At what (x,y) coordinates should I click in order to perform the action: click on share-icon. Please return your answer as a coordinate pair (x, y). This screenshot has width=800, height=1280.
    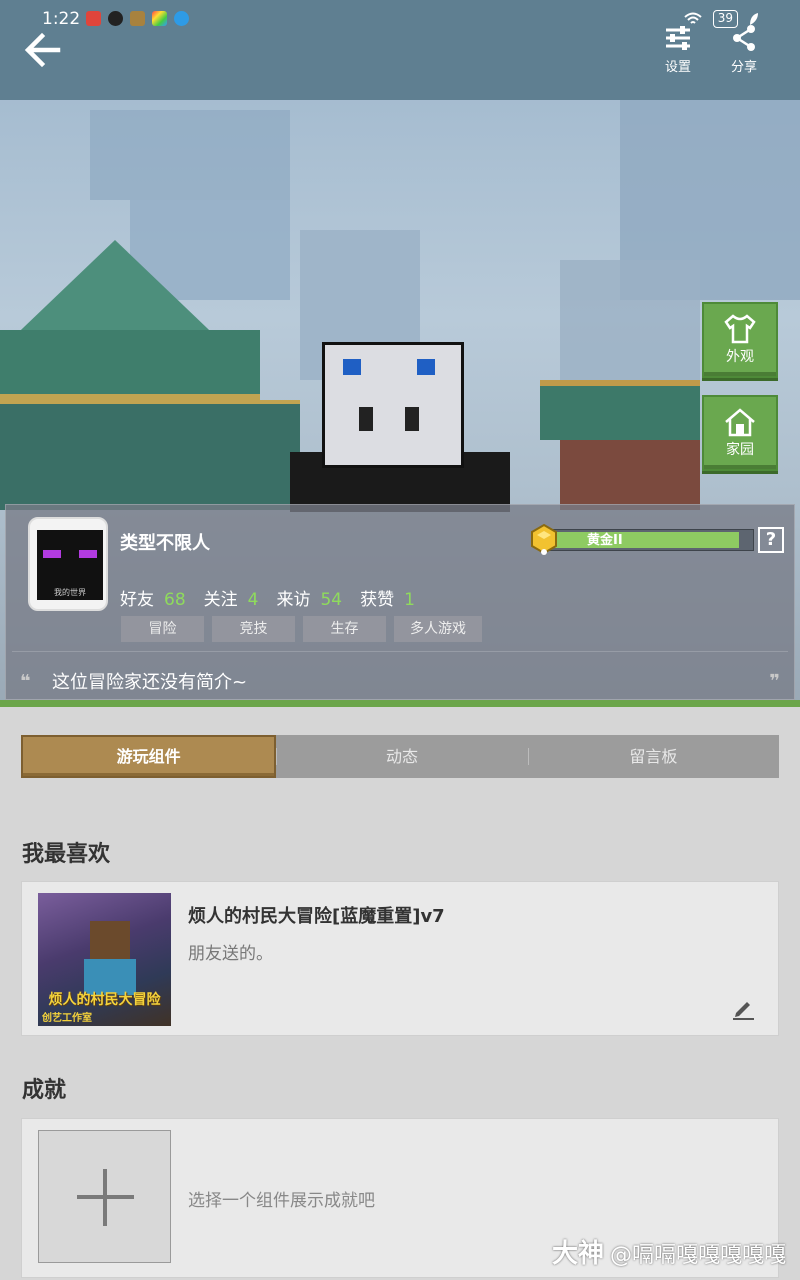
    Looking at the image, I should click on (744, 38).